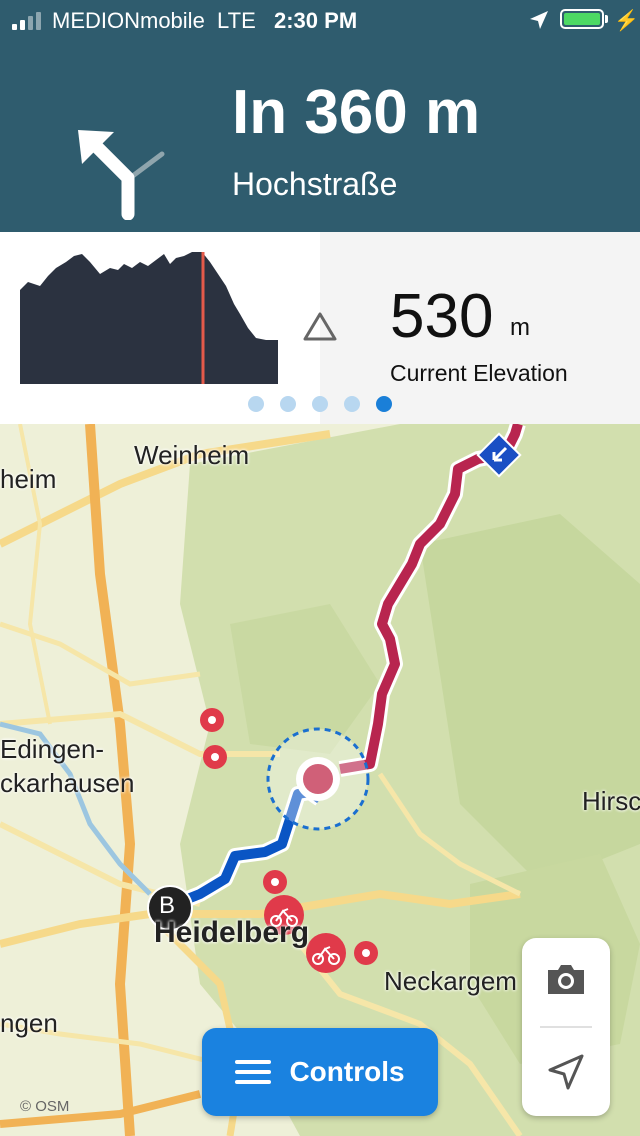 The height and width of the screenshot is (1136, 640). What do you see at coordinates (44, 1106) in the screenshot?
I see `map-attribution: © OSM` at bounding box center [44, 1106].